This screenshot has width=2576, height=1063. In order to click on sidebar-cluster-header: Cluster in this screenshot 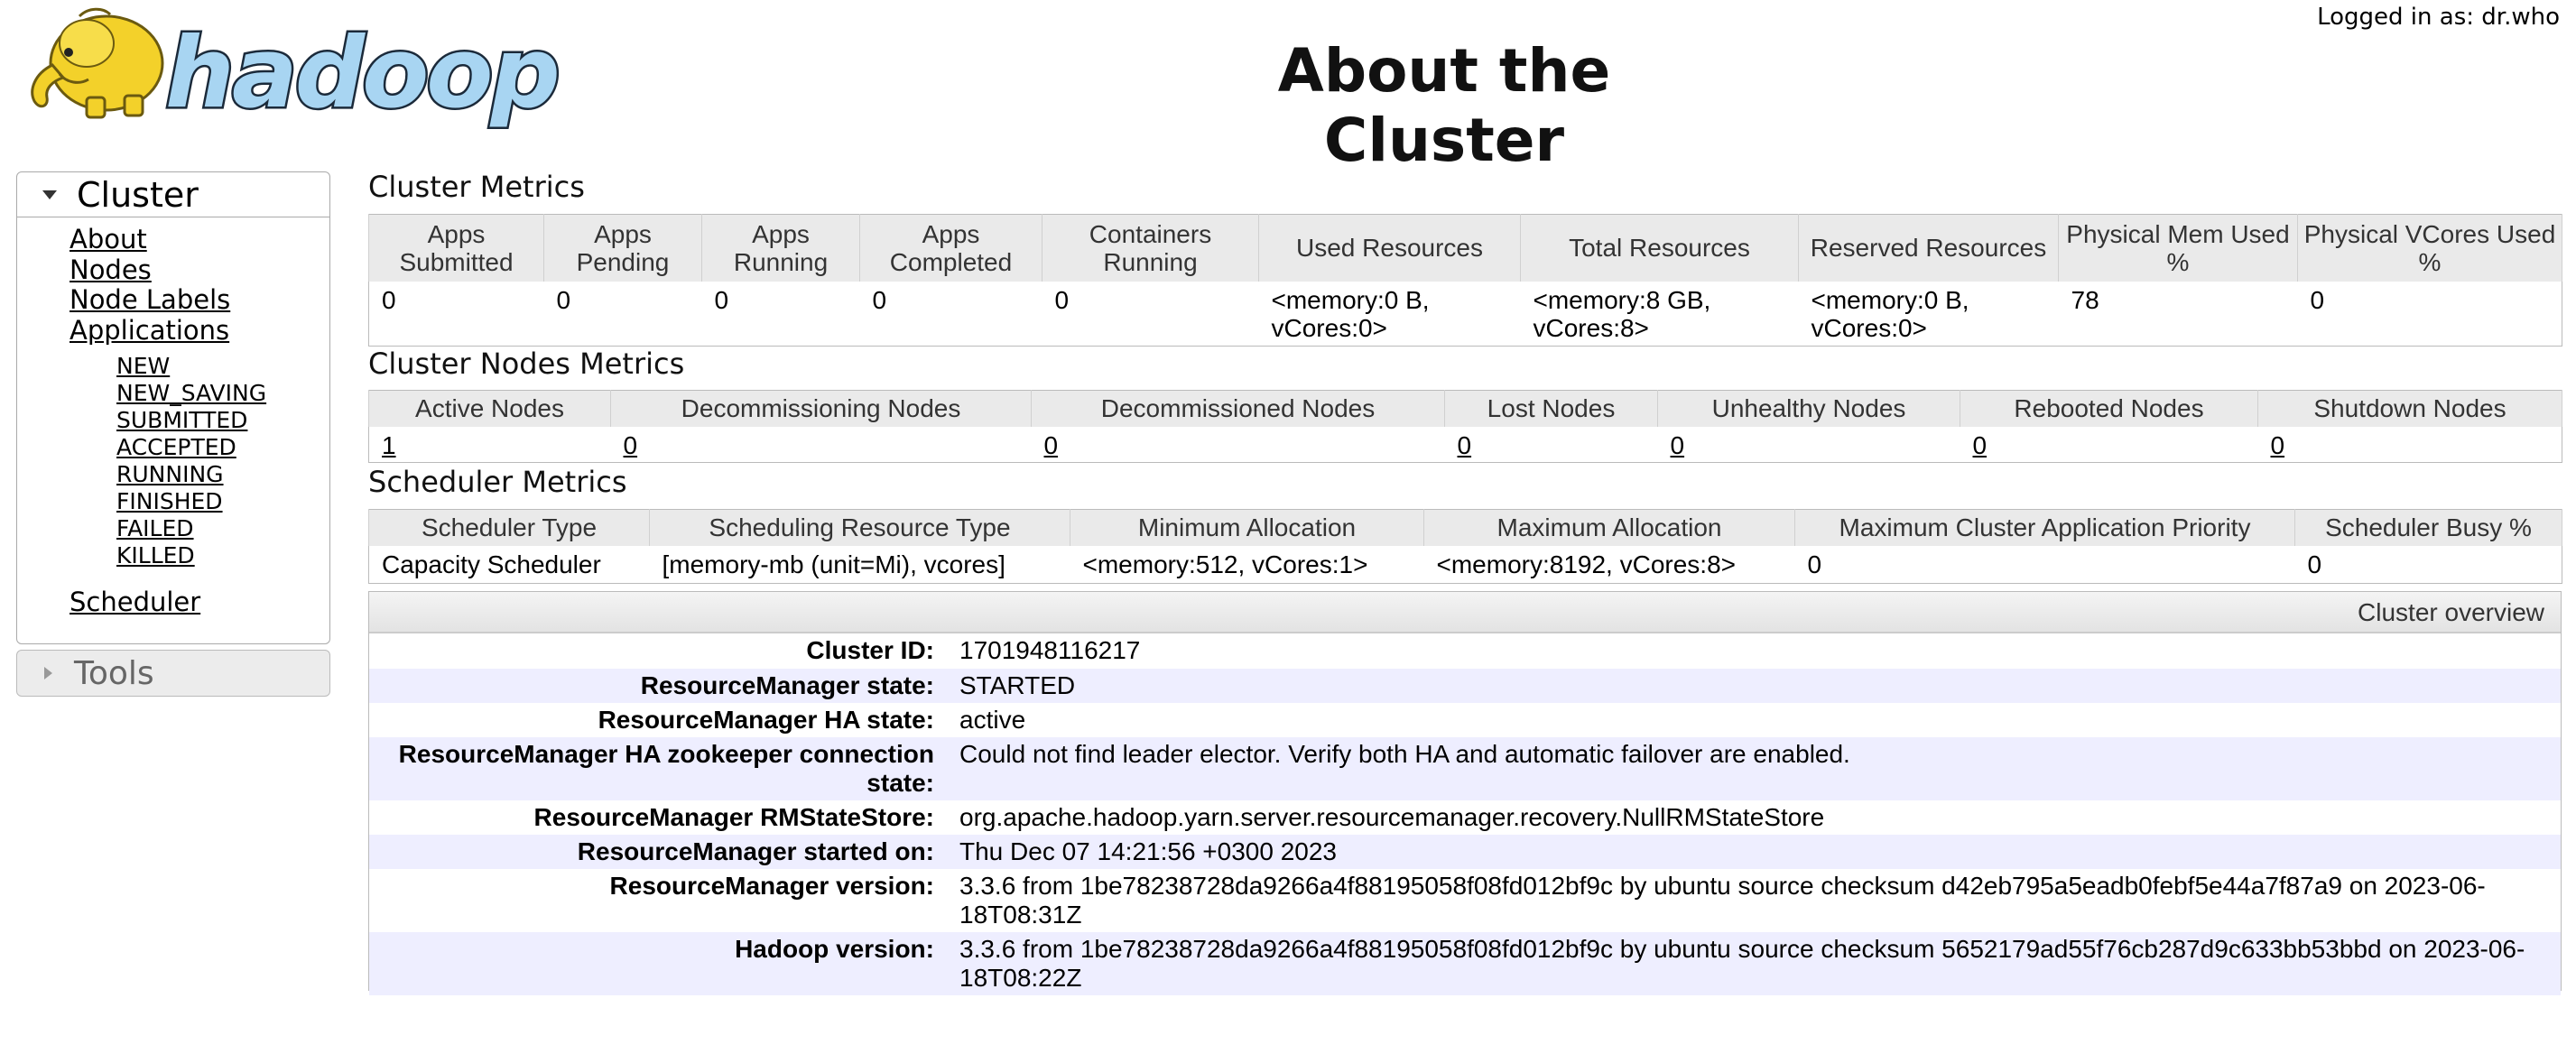, I will do `click(173, 195)`.